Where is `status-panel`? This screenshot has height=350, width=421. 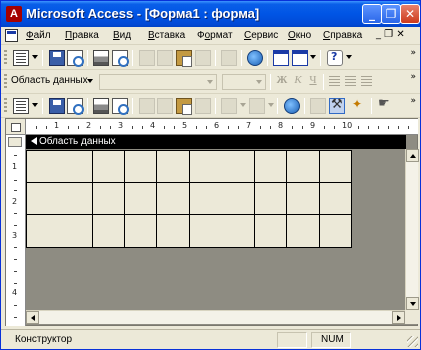
status-panel is located at coordinates (292, 340).